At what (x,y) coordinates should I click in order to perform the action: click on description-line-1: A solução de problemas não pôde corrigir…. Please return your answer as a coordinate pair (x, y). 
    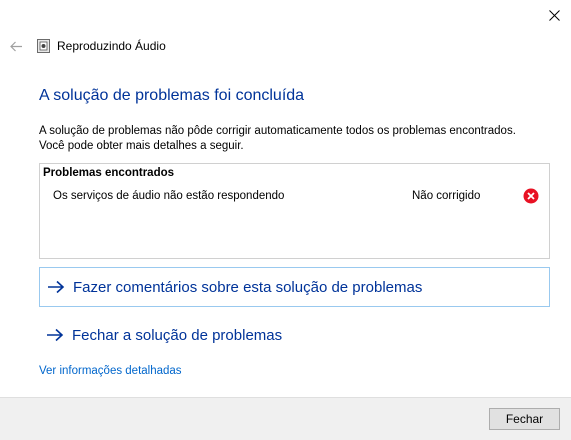
    Looking at the image, I should click on (277, 131).